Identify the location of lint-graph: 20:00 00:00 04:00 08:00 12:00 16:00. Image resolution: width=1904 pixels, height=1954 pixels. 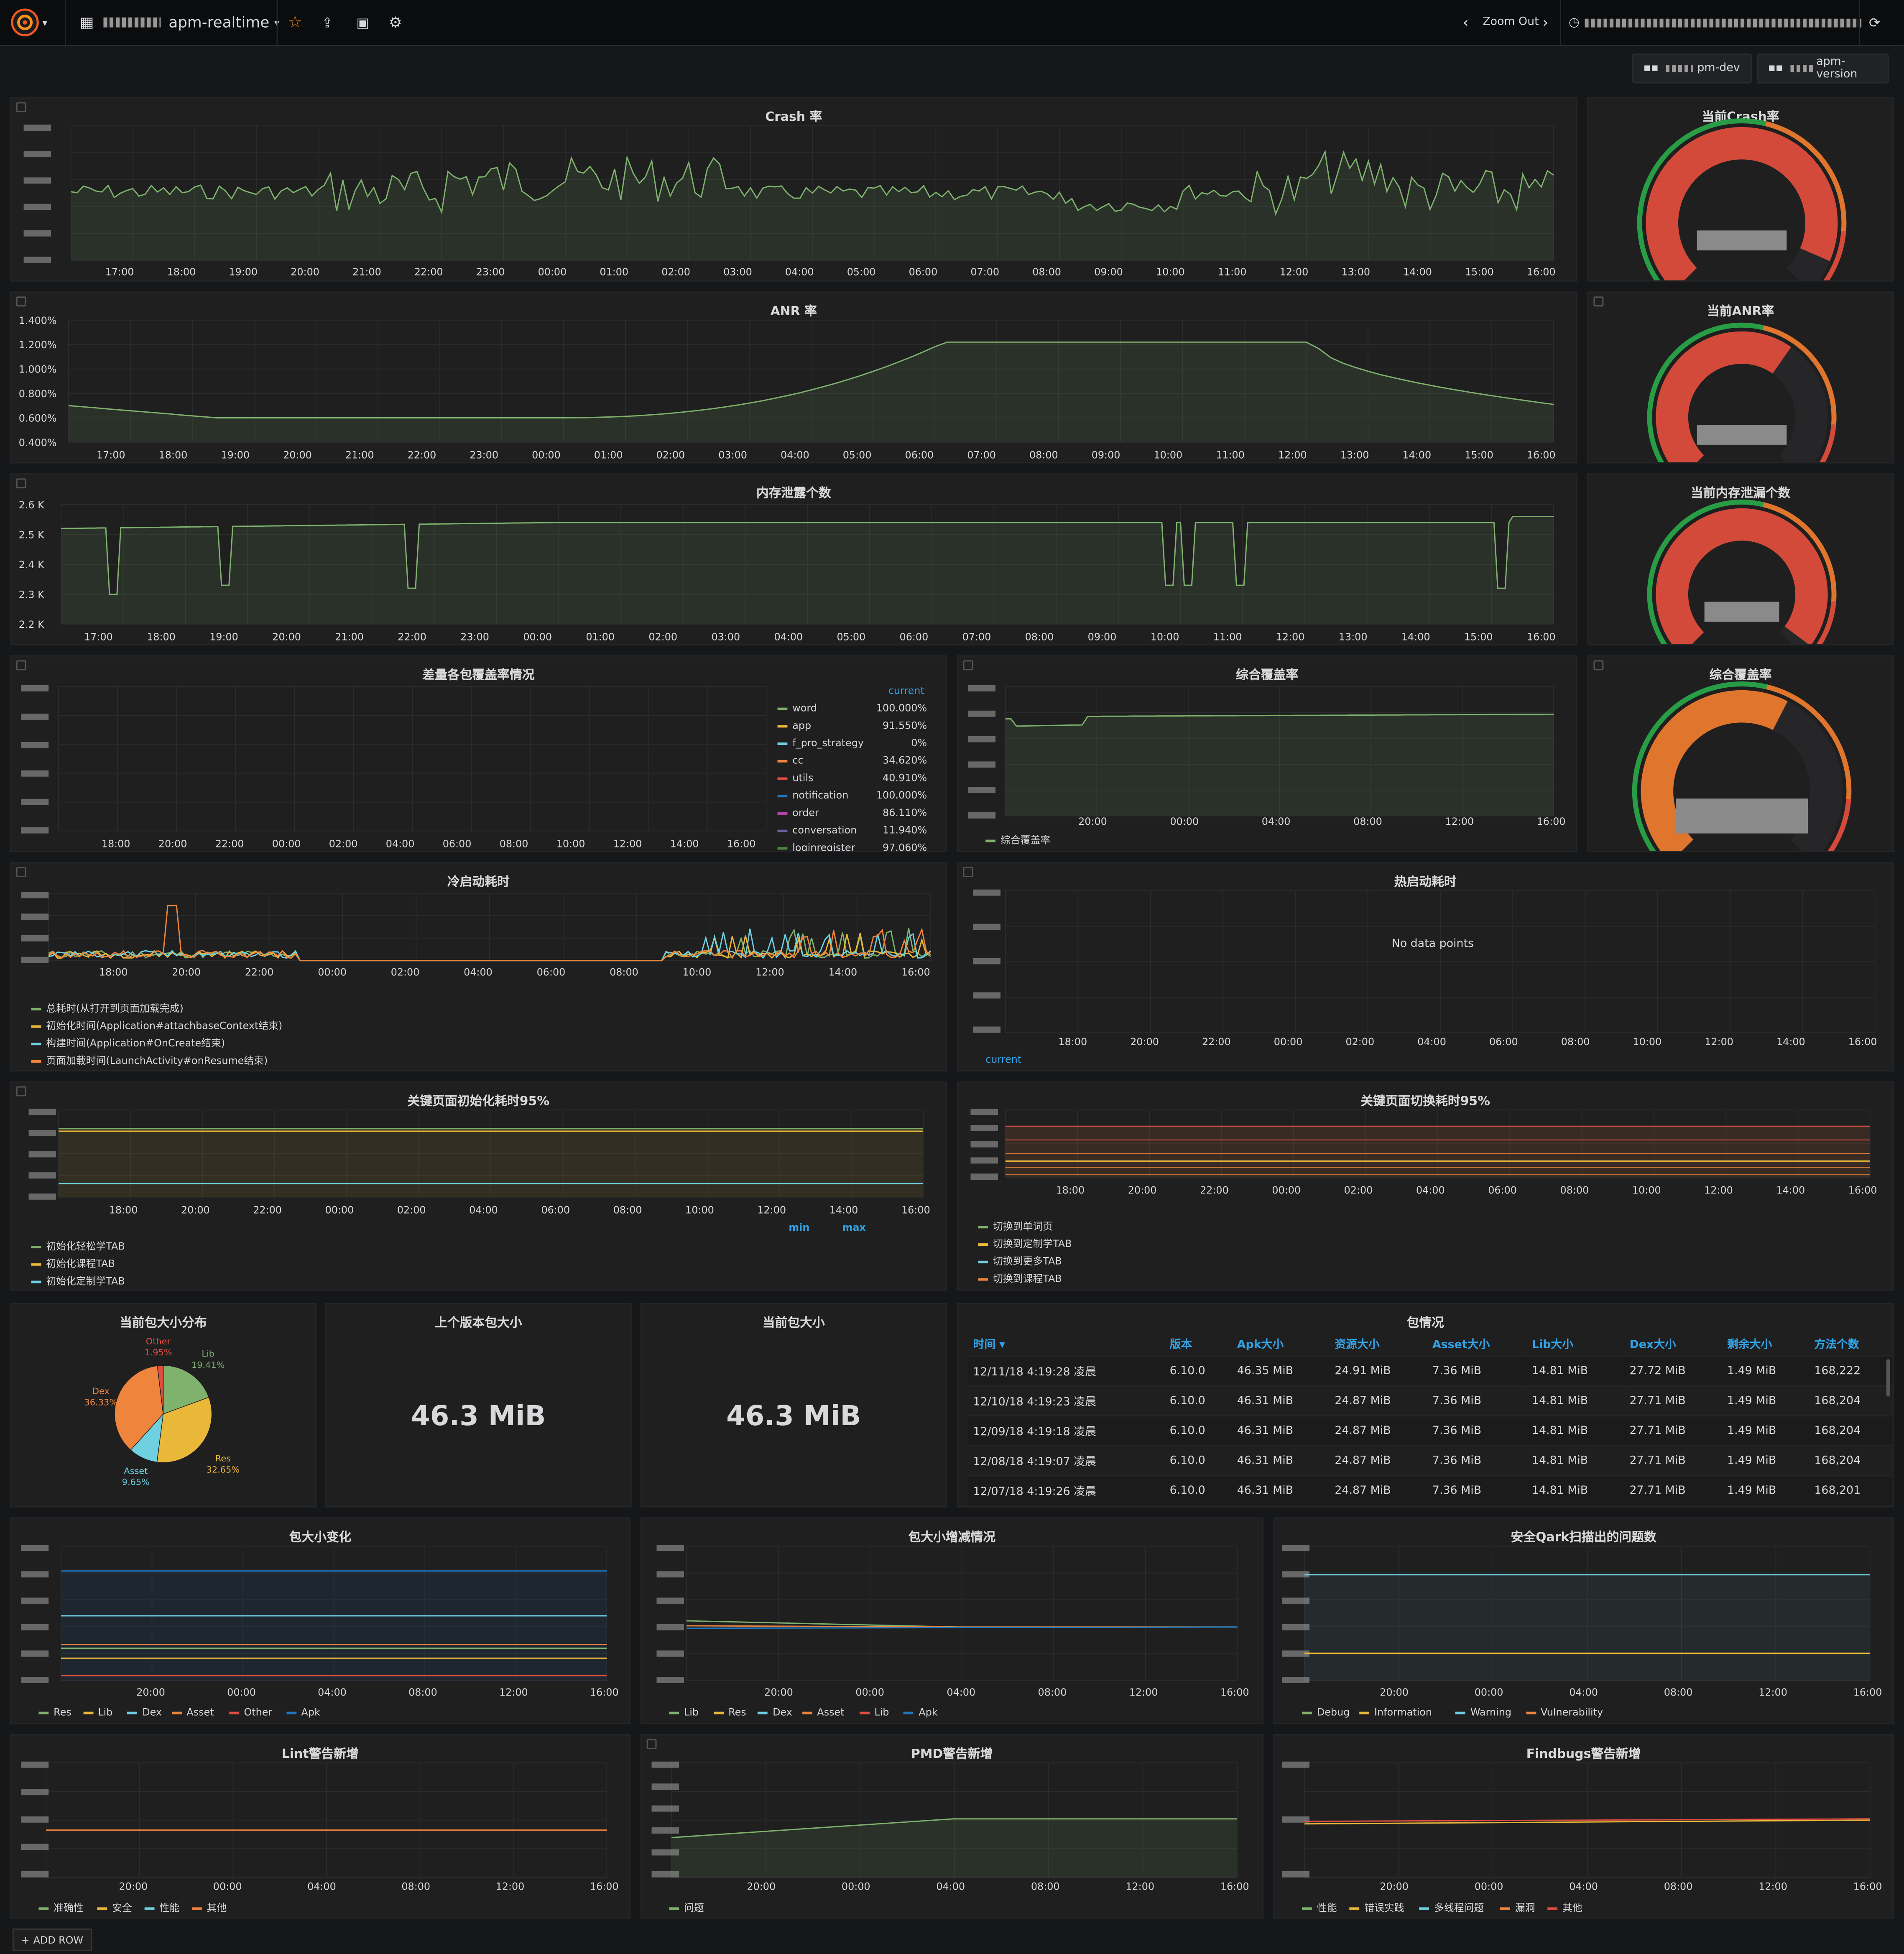
(320, 1826).